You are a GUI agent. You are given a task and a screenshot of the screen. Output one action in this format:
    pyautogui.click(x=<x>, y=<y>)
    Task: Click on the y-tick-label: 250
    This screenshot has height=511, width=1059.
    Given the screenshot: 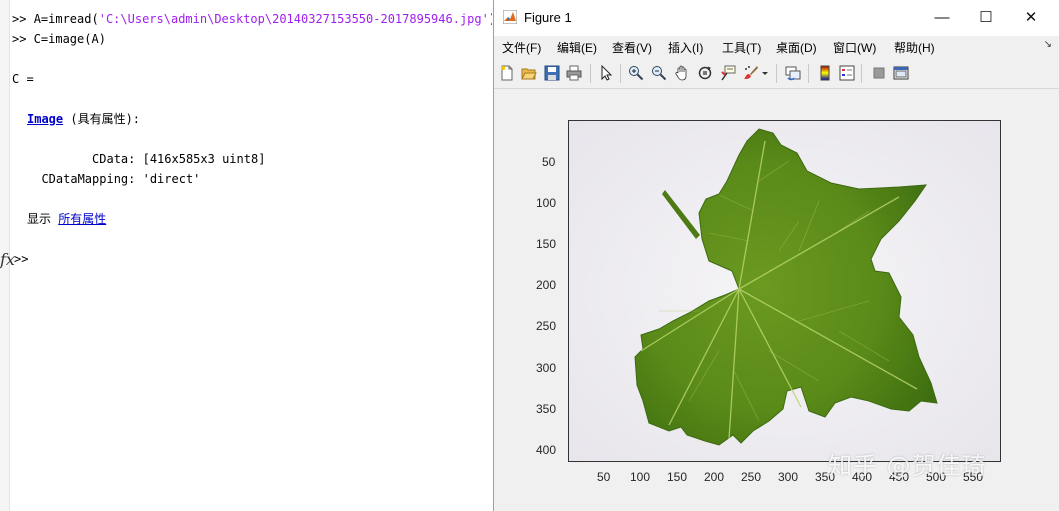 What is the action you would take?
    pyautogui.click(x=546, y=326)
    